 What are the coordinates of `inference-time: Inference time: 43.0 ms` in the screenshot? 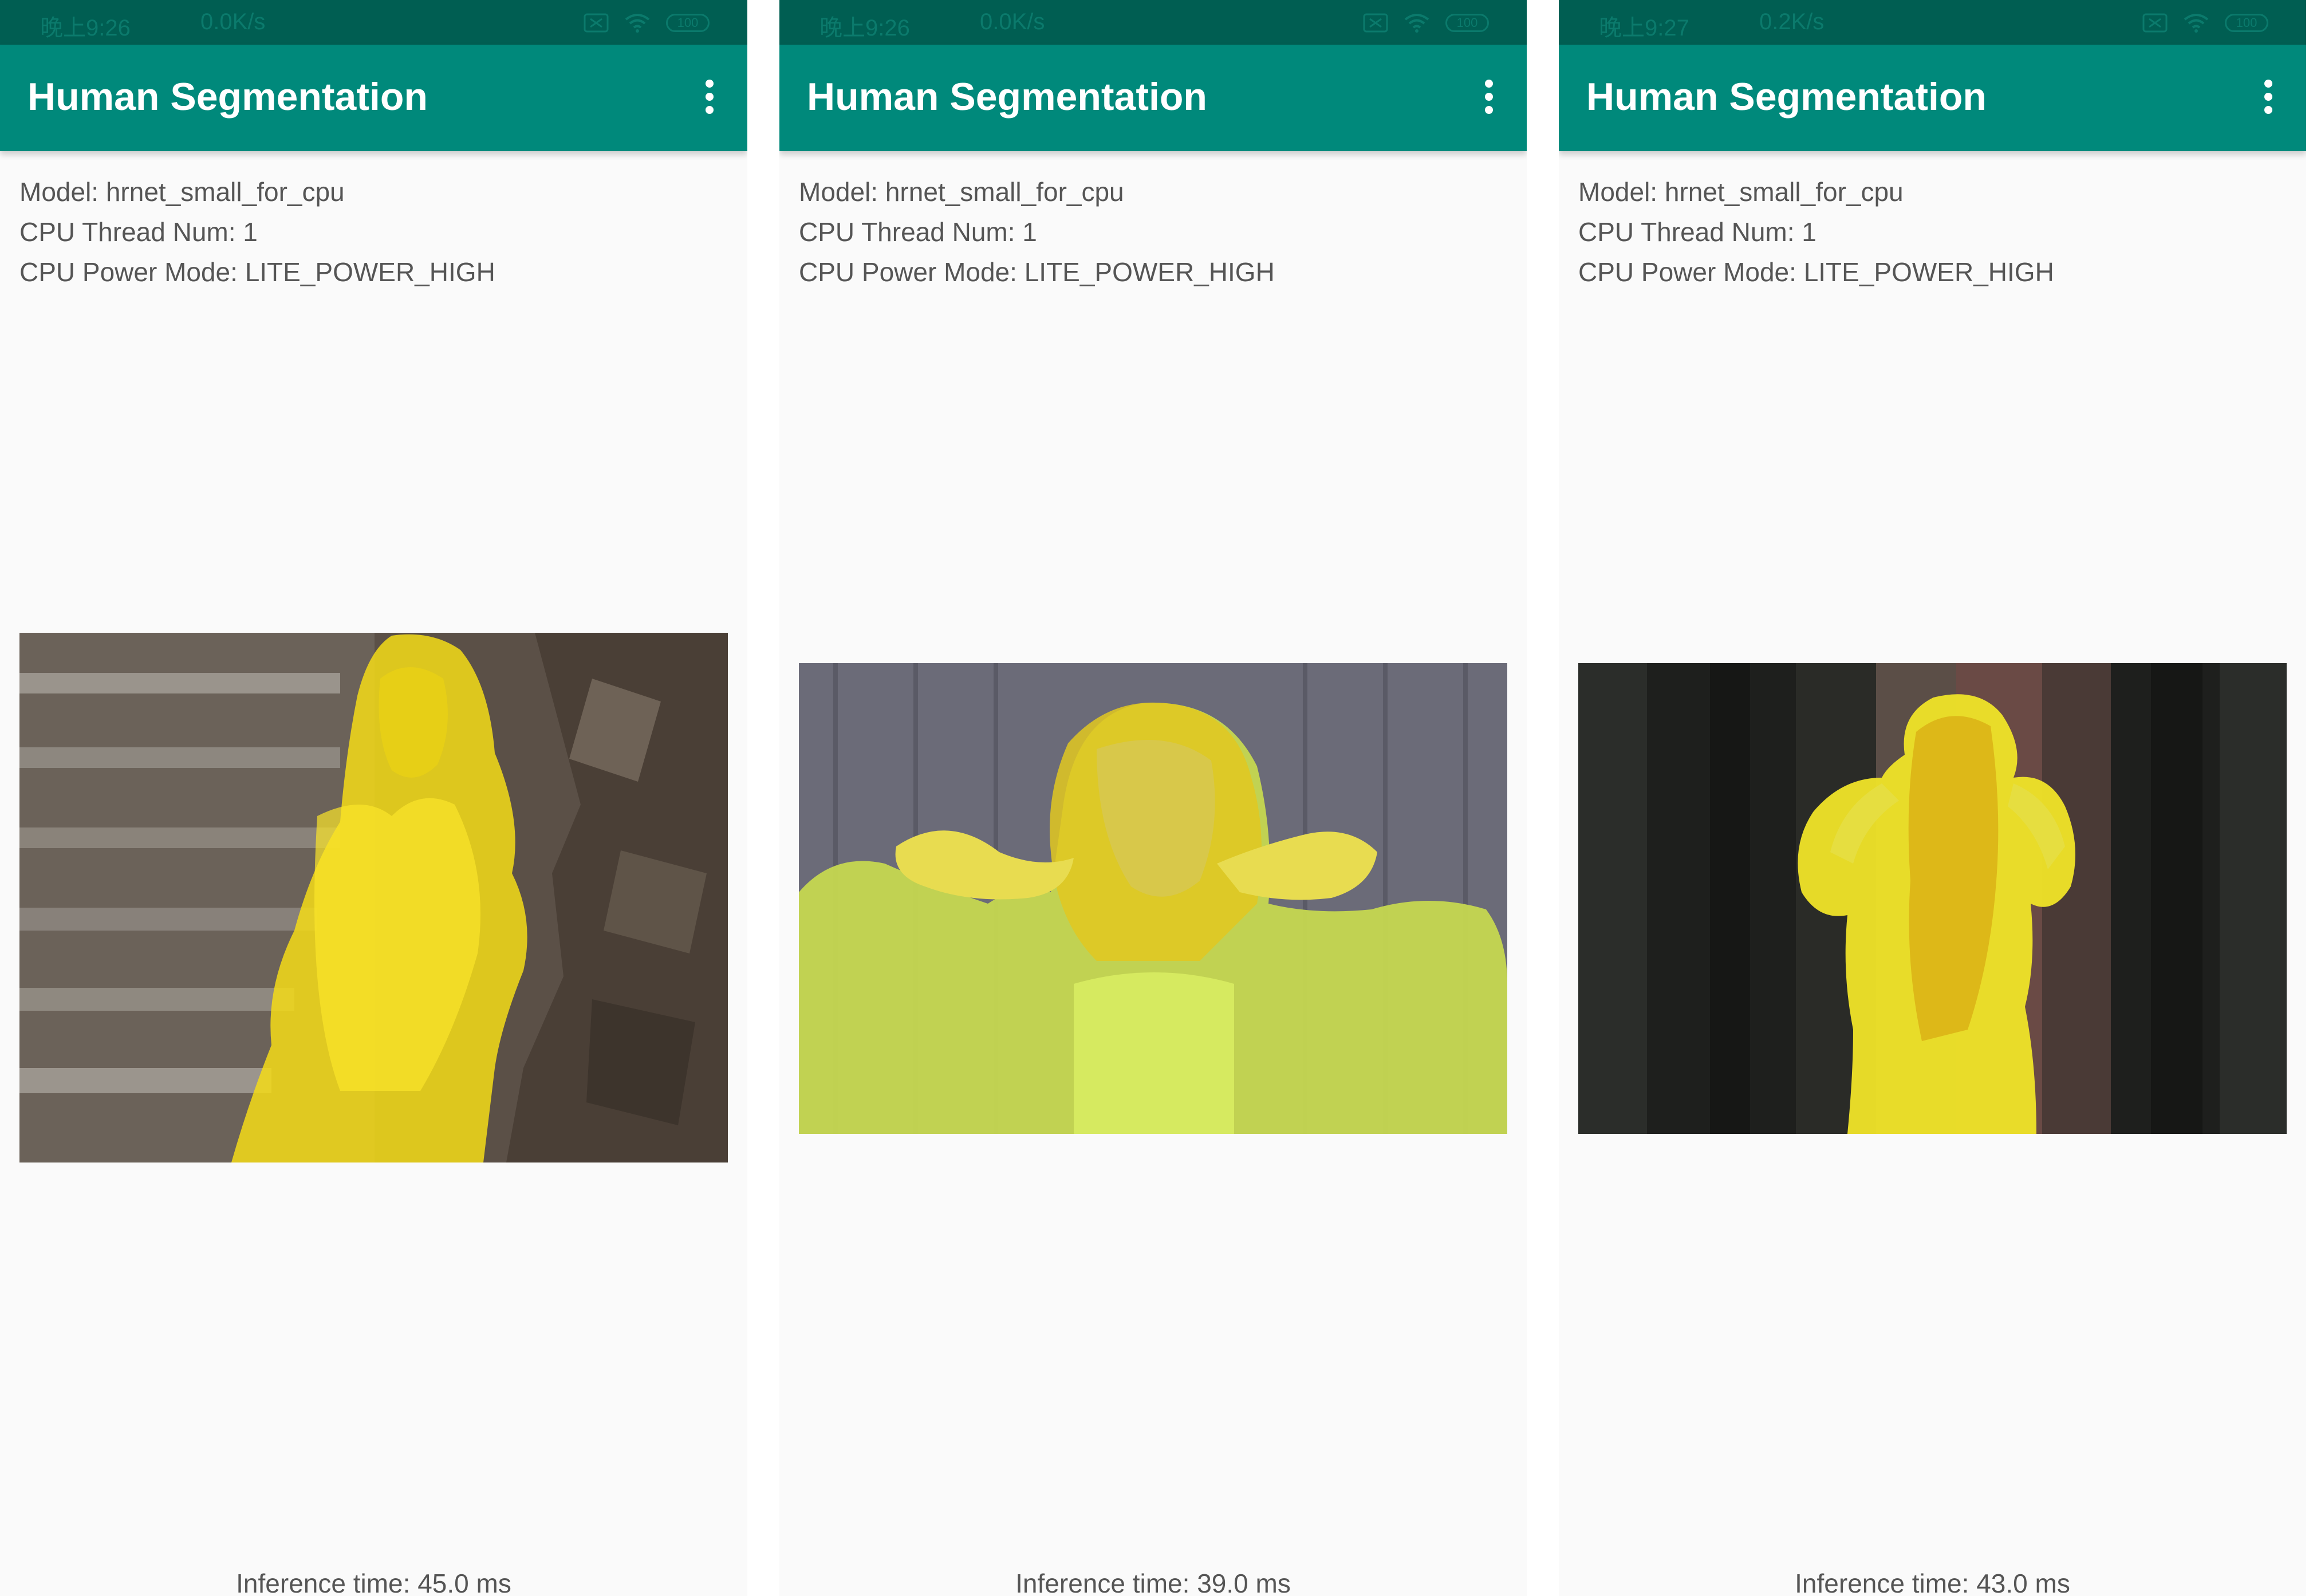 It's located at (1932, 1582).